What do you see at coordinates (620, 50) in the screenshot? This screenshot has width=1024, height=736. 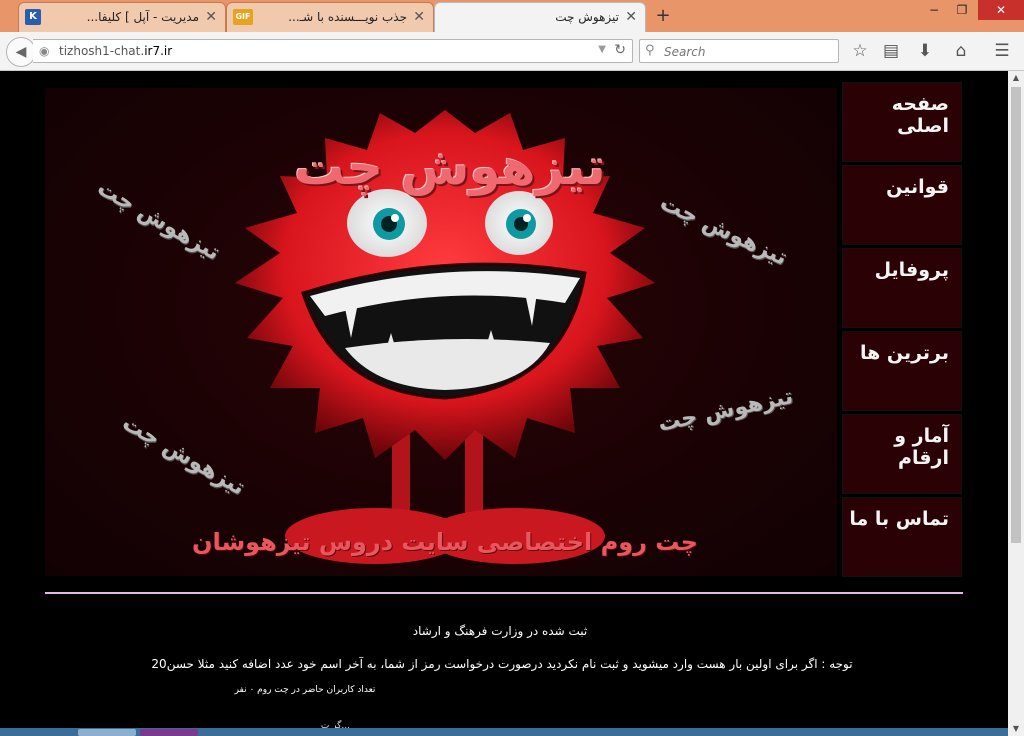 I see `reload-icon: ↻` at bounding box center [620, 50].